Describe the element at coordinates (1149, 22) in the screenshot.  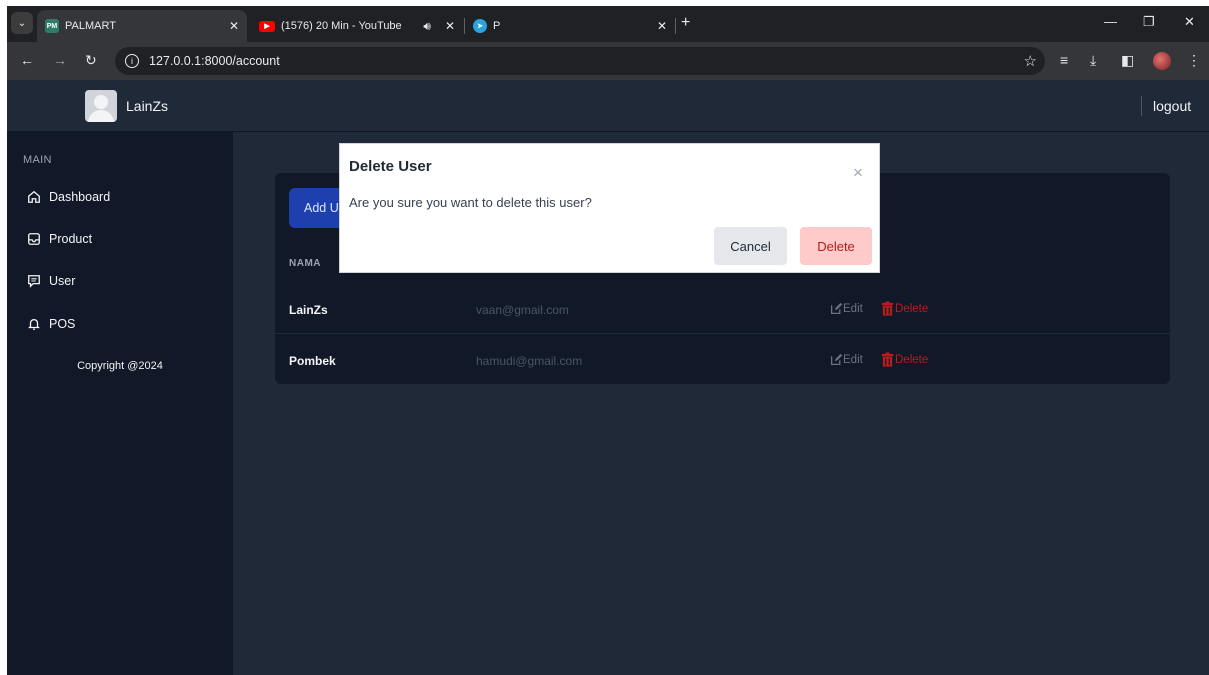
I see `restore-icon: ❐` at that location.